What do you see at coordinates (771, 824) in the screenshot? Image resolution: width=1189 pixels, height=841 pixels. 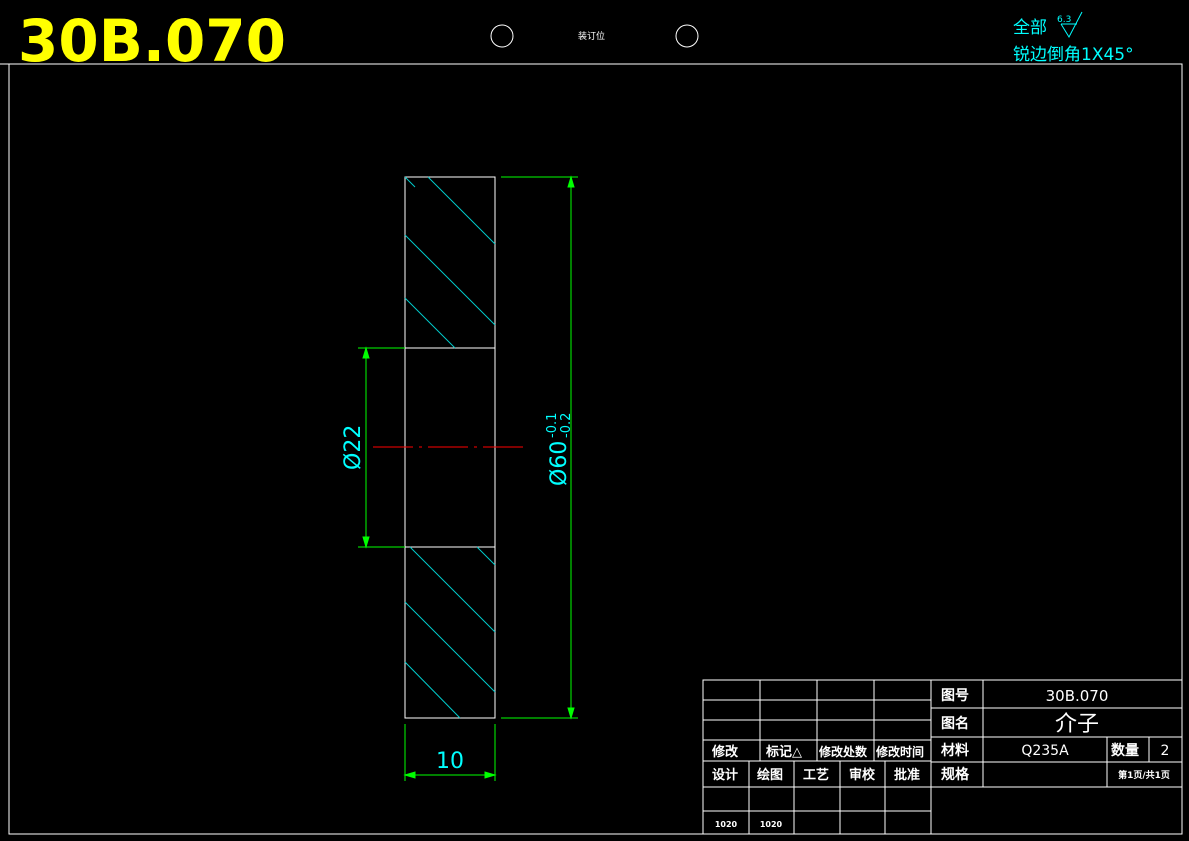 I see `drafting-date: 1020` at bounding box center [771, 824].